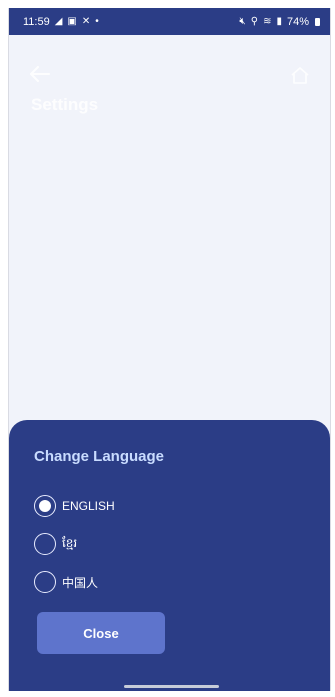 The image size is (335, 697). Describe the element at coordinates (101, 633) in the screenshot. I see `close-button: Close` at that location.